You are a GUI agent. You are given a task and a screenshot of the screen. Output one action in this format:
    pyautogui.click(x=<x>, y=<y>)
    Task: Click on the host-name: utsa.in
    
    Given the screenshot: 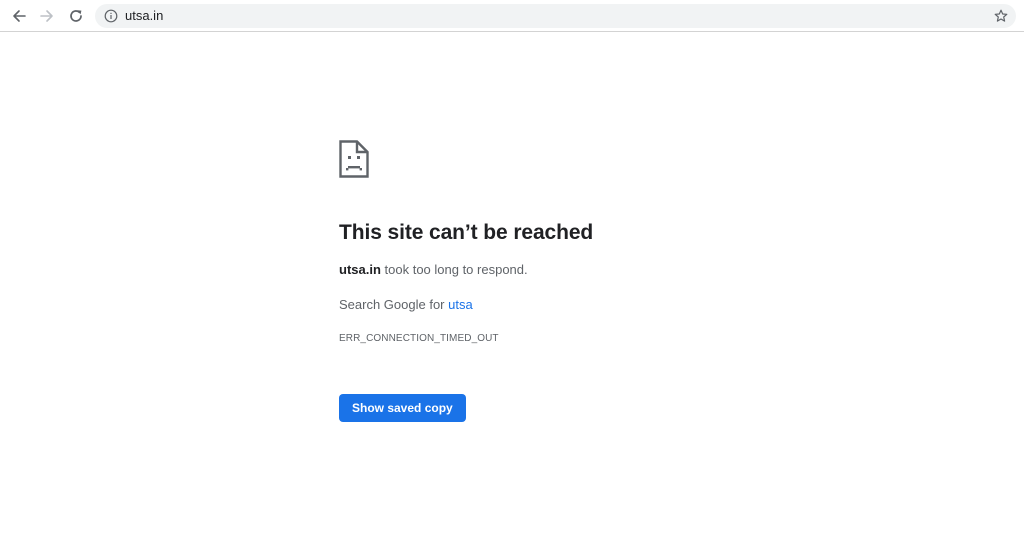 What is the action you would take?
    pyautogui.click(x=360, y=269)
    